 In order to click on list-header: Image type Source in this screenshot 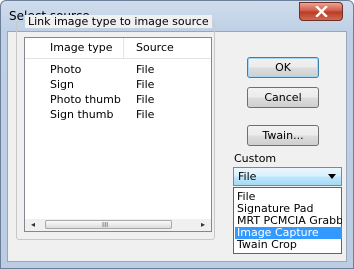, I will do `click(118, 48)`.